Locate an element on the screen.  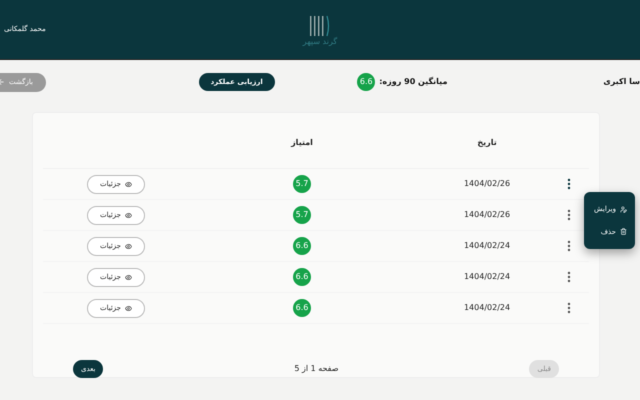
average-score: 6.6 is located at coordinates (366, 82).